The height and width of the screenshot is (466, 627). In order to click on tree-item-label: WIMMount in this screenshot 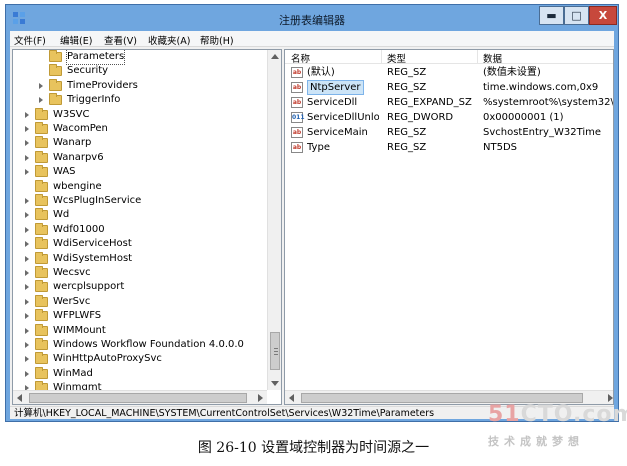, I will do `click(79, 330)`.